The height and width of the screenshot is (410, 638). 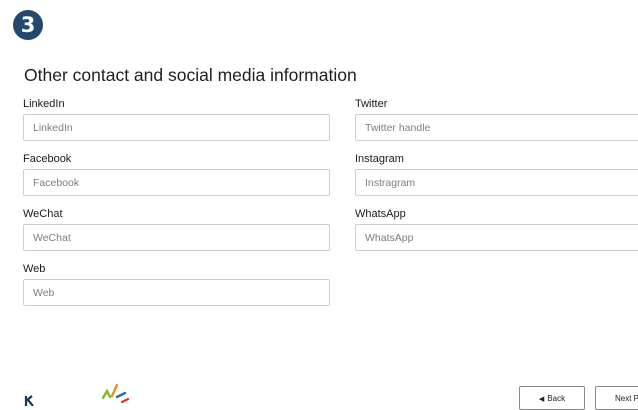 I want to click on linkedin-field-group: LinkedIn, so click(x=176, y=119).